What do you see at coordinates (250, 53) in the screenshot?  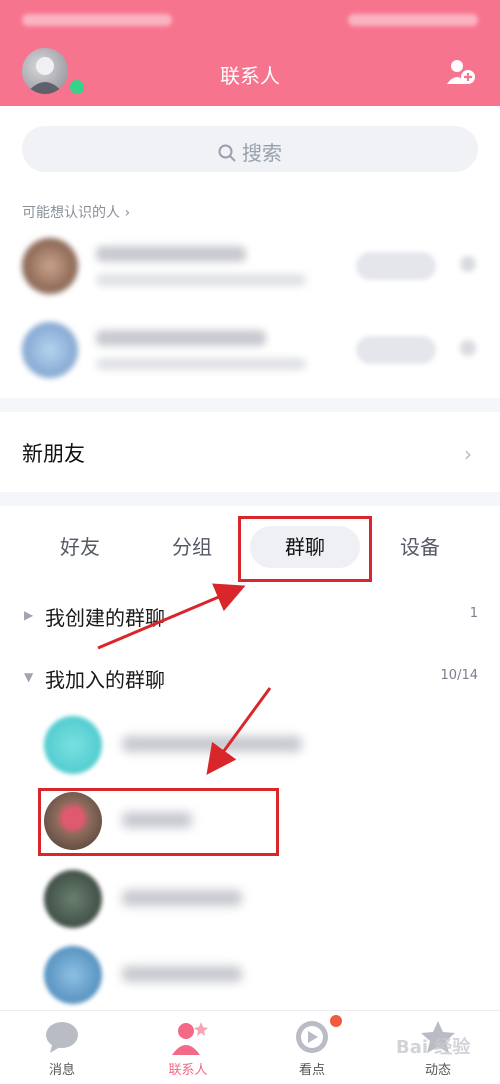 I see `header-bar: 联系人` at bounding box center [250, 53].